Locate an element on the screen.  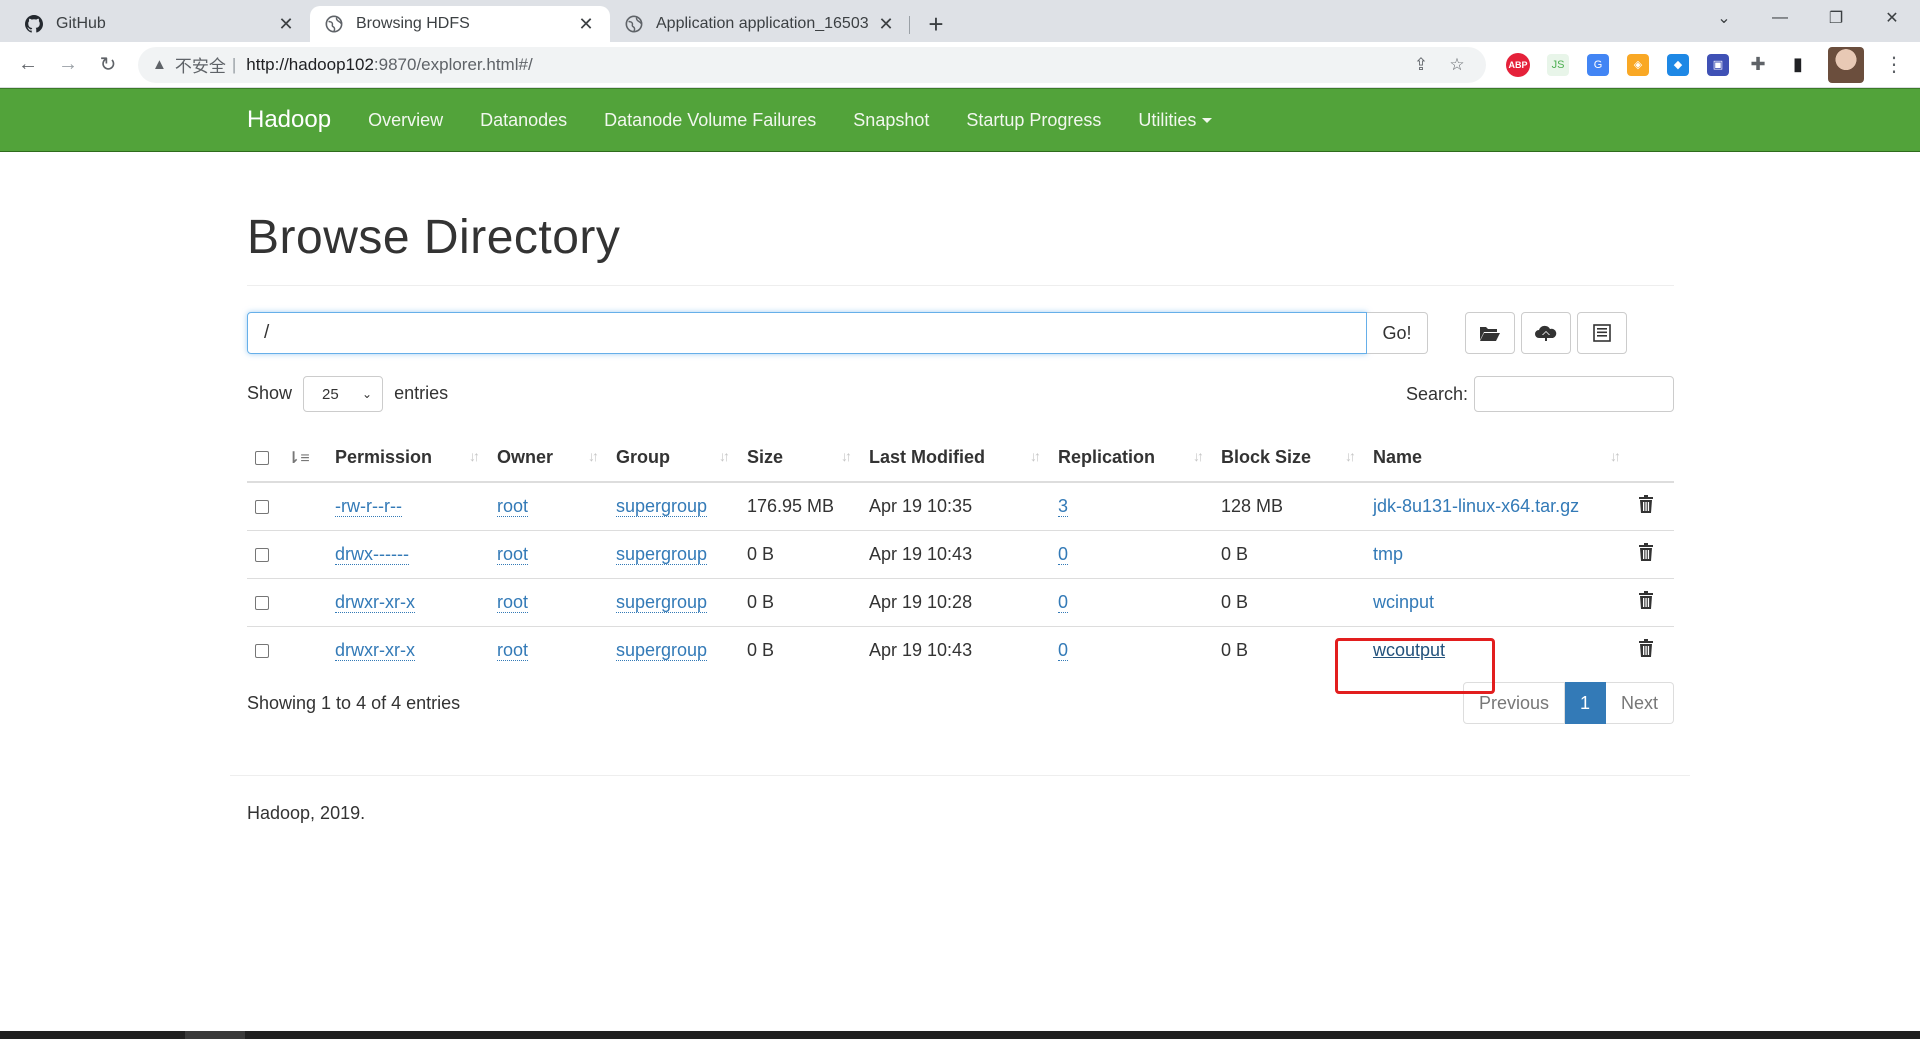
chevron-down-icon: ⌄ is located at coordinates (1724, 18).